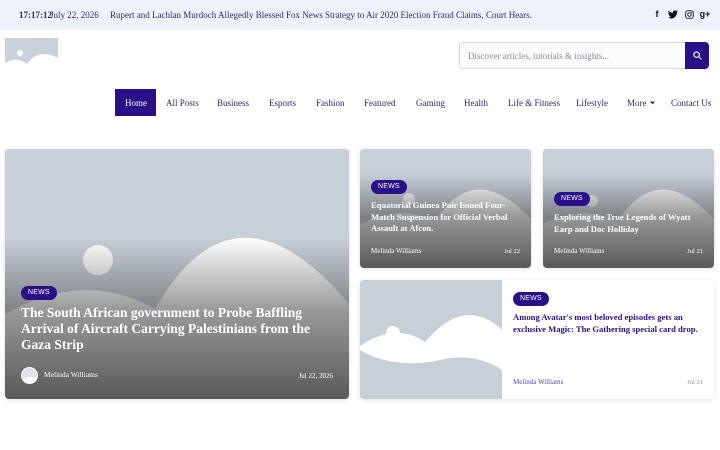 Image resolution: width=720 pixels, height=450 pixels. Describe the element at coordinates (573, 55) in the screenshot. I see `search-input` at that location.